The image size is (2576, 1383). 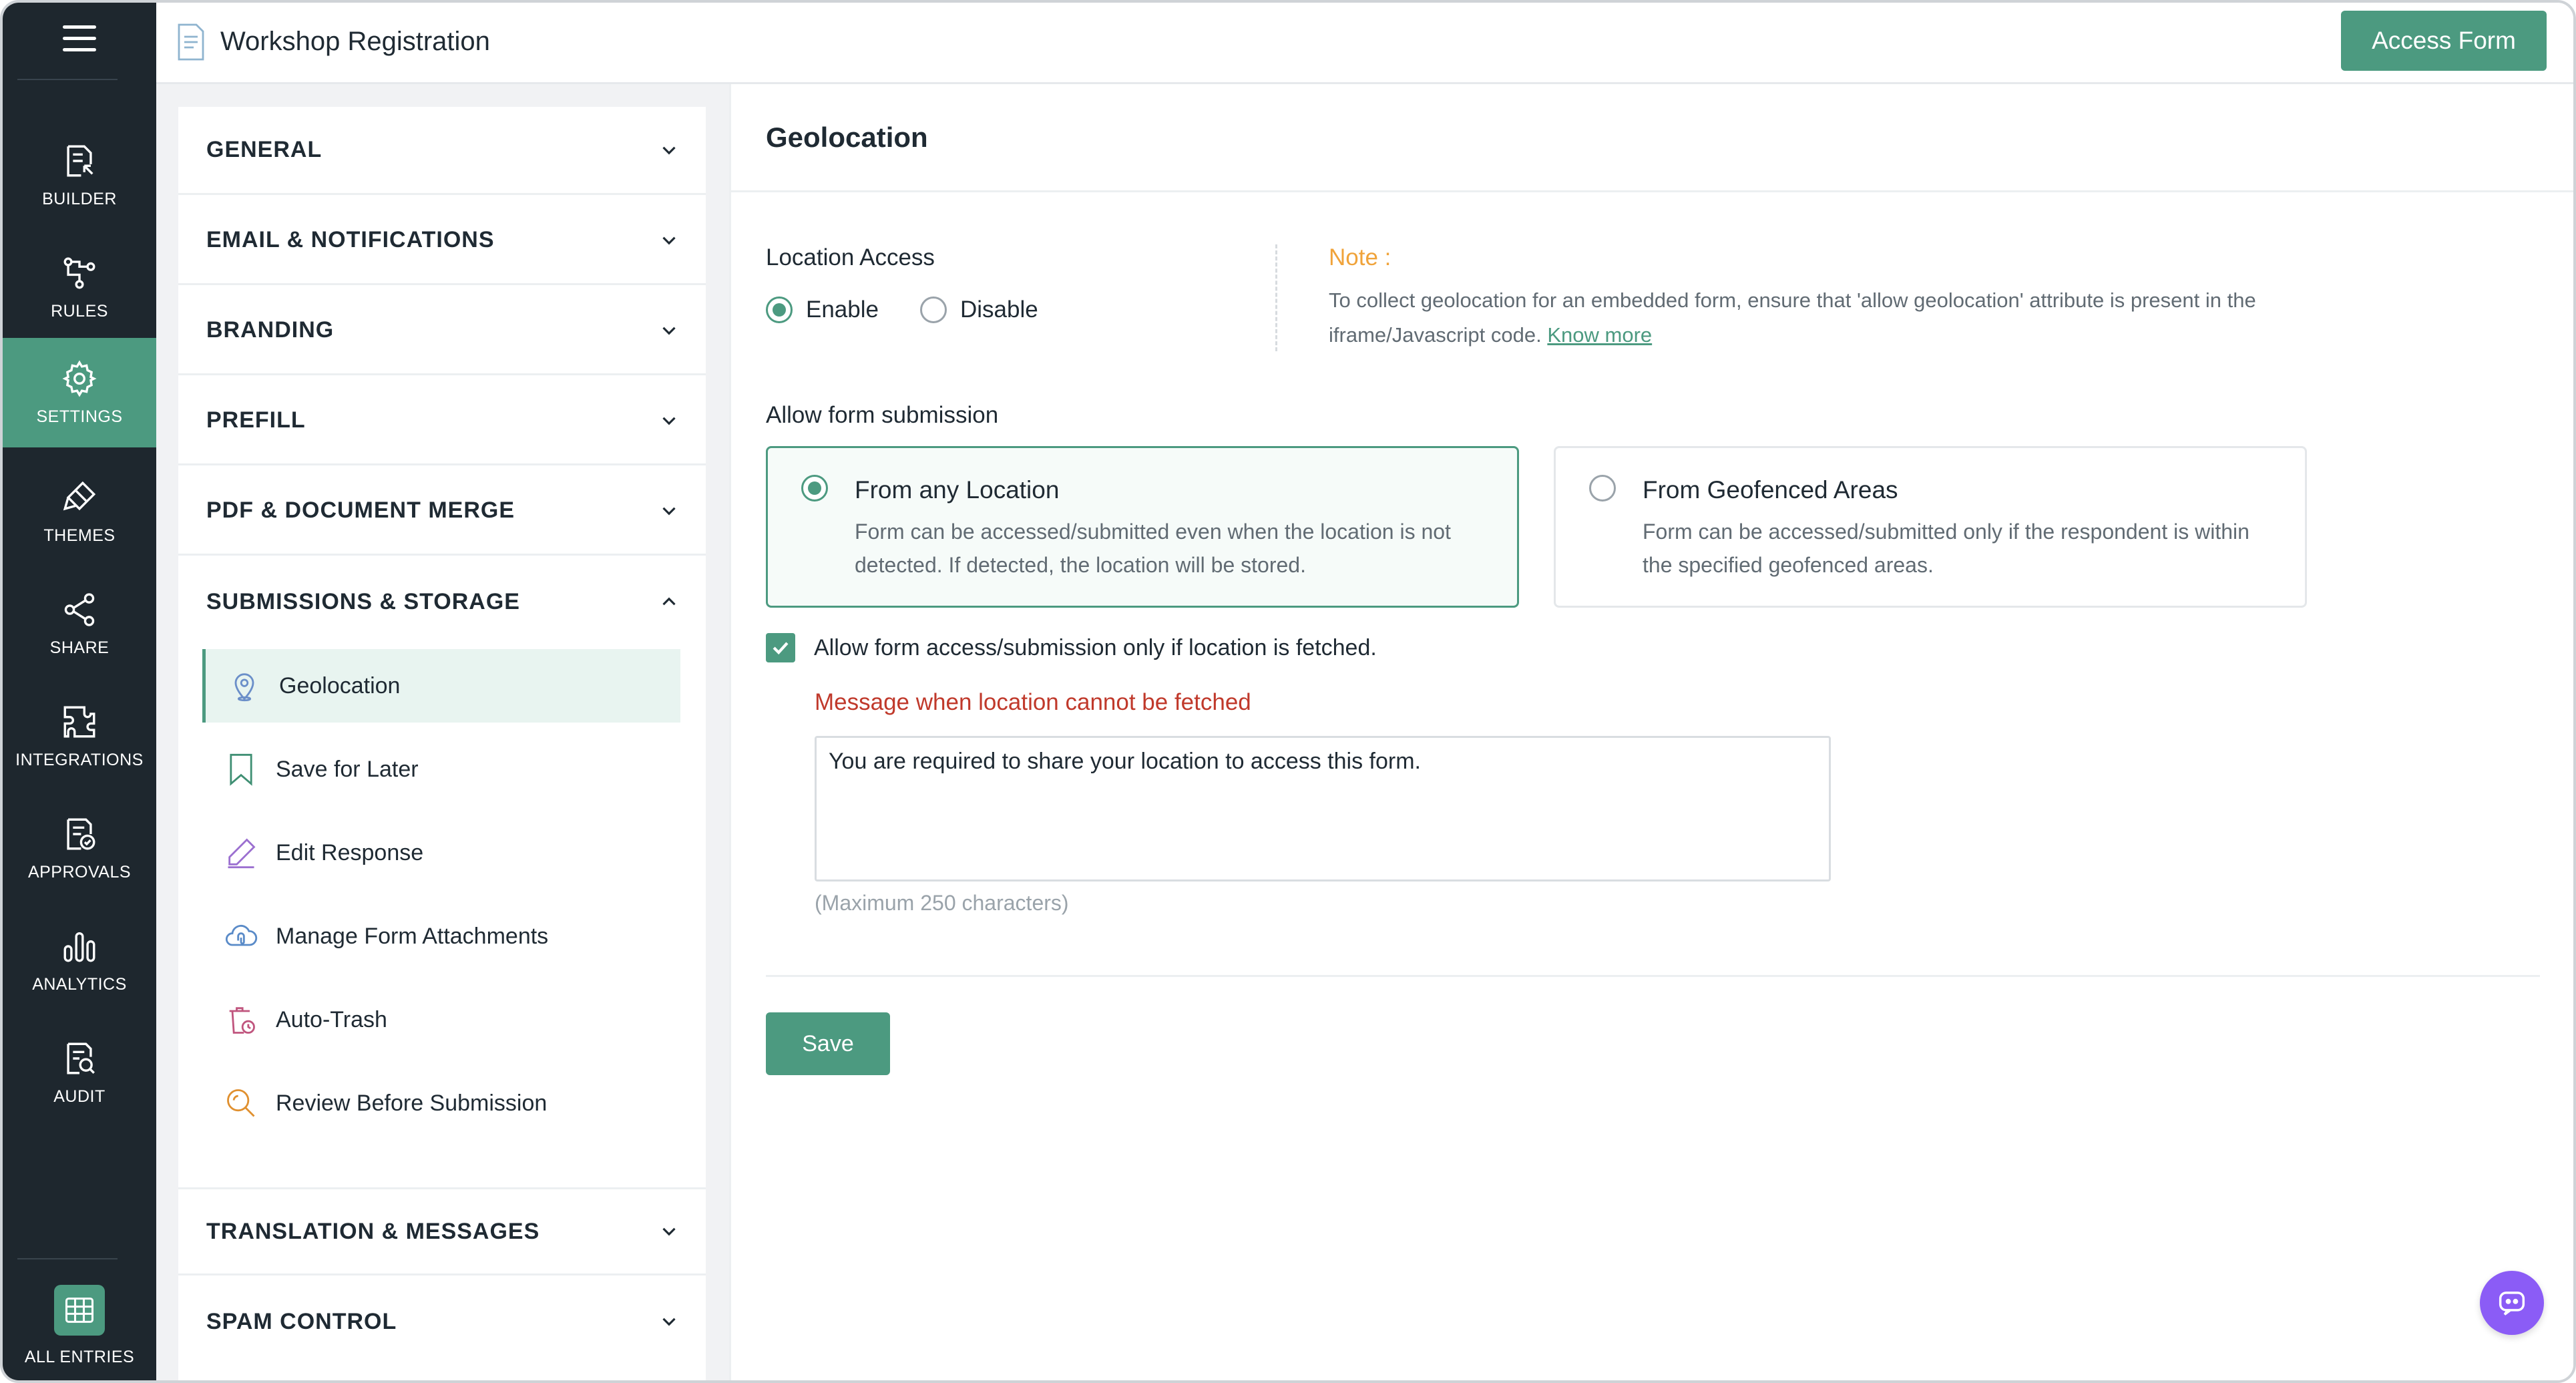 What do you see at coordinates (1276, 297) in the screenshot?
I see `note-divider` at bounding box center [1276, 297].